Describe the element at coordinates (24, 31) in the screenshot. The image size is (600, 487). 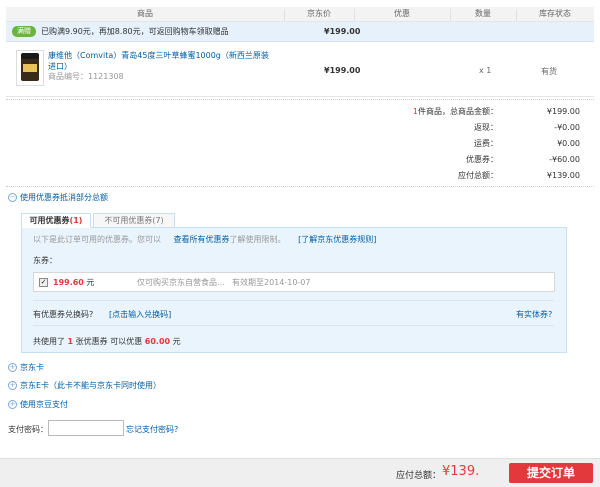
I see `promo-badge: 满赠` at that location.